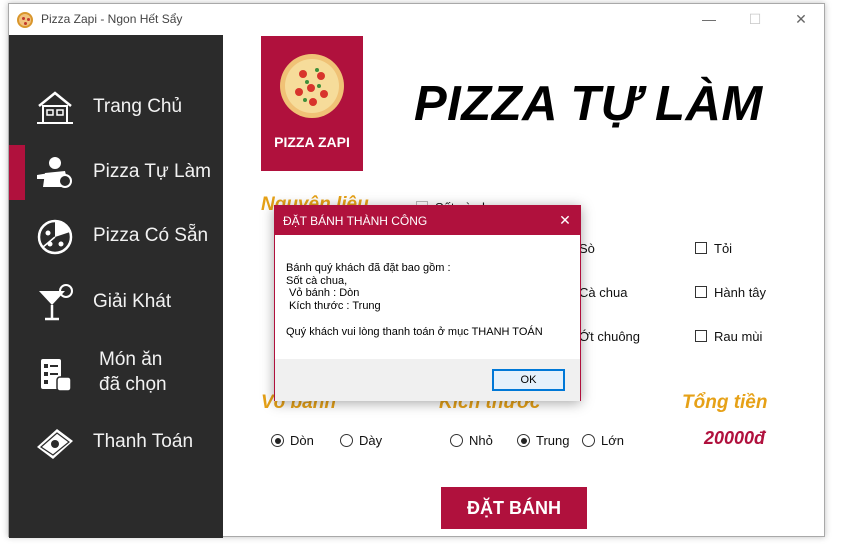  Describe the element at coordinates (740, 292) in the screenshot. I see `checkbox-label: Hành tây` at that location.